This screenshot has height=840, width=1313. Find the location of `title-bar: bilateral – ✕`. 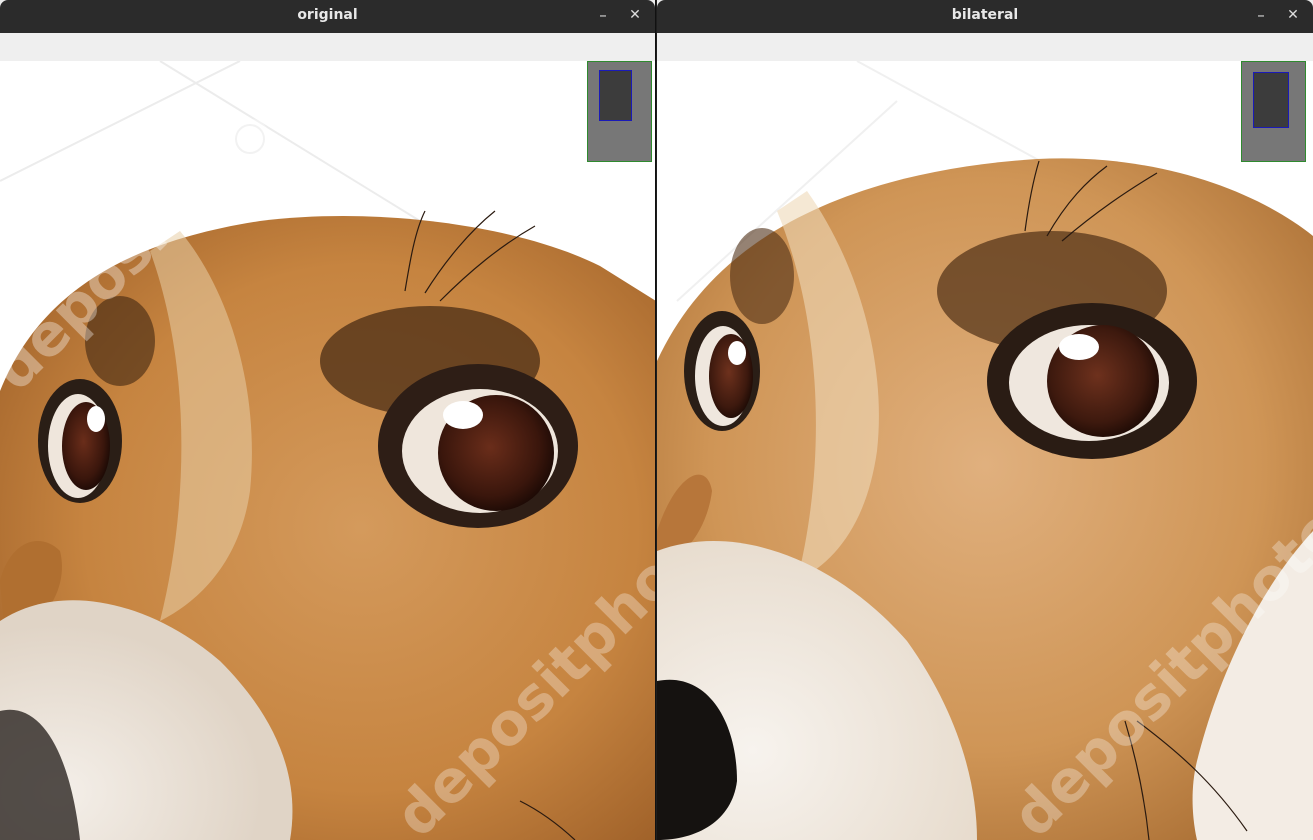

title-bar: bilateral – ✕ is located at coordinates (985, 16).